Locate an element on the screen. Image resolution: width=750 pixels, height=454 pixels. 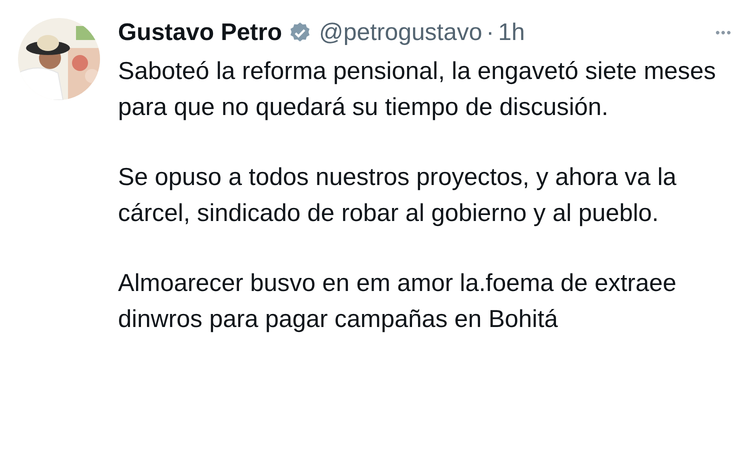
post-time: 1h is located at coordinates (511, 33).